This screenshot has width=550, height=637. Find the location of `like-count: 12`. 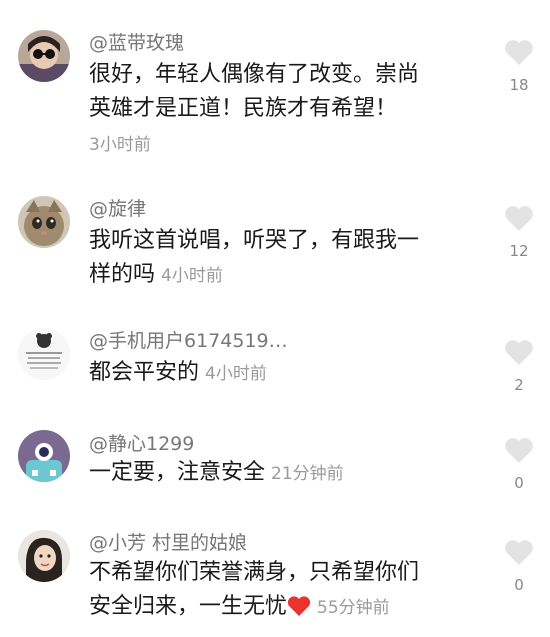

like-count: 12 is located at coordinates (519, 251).